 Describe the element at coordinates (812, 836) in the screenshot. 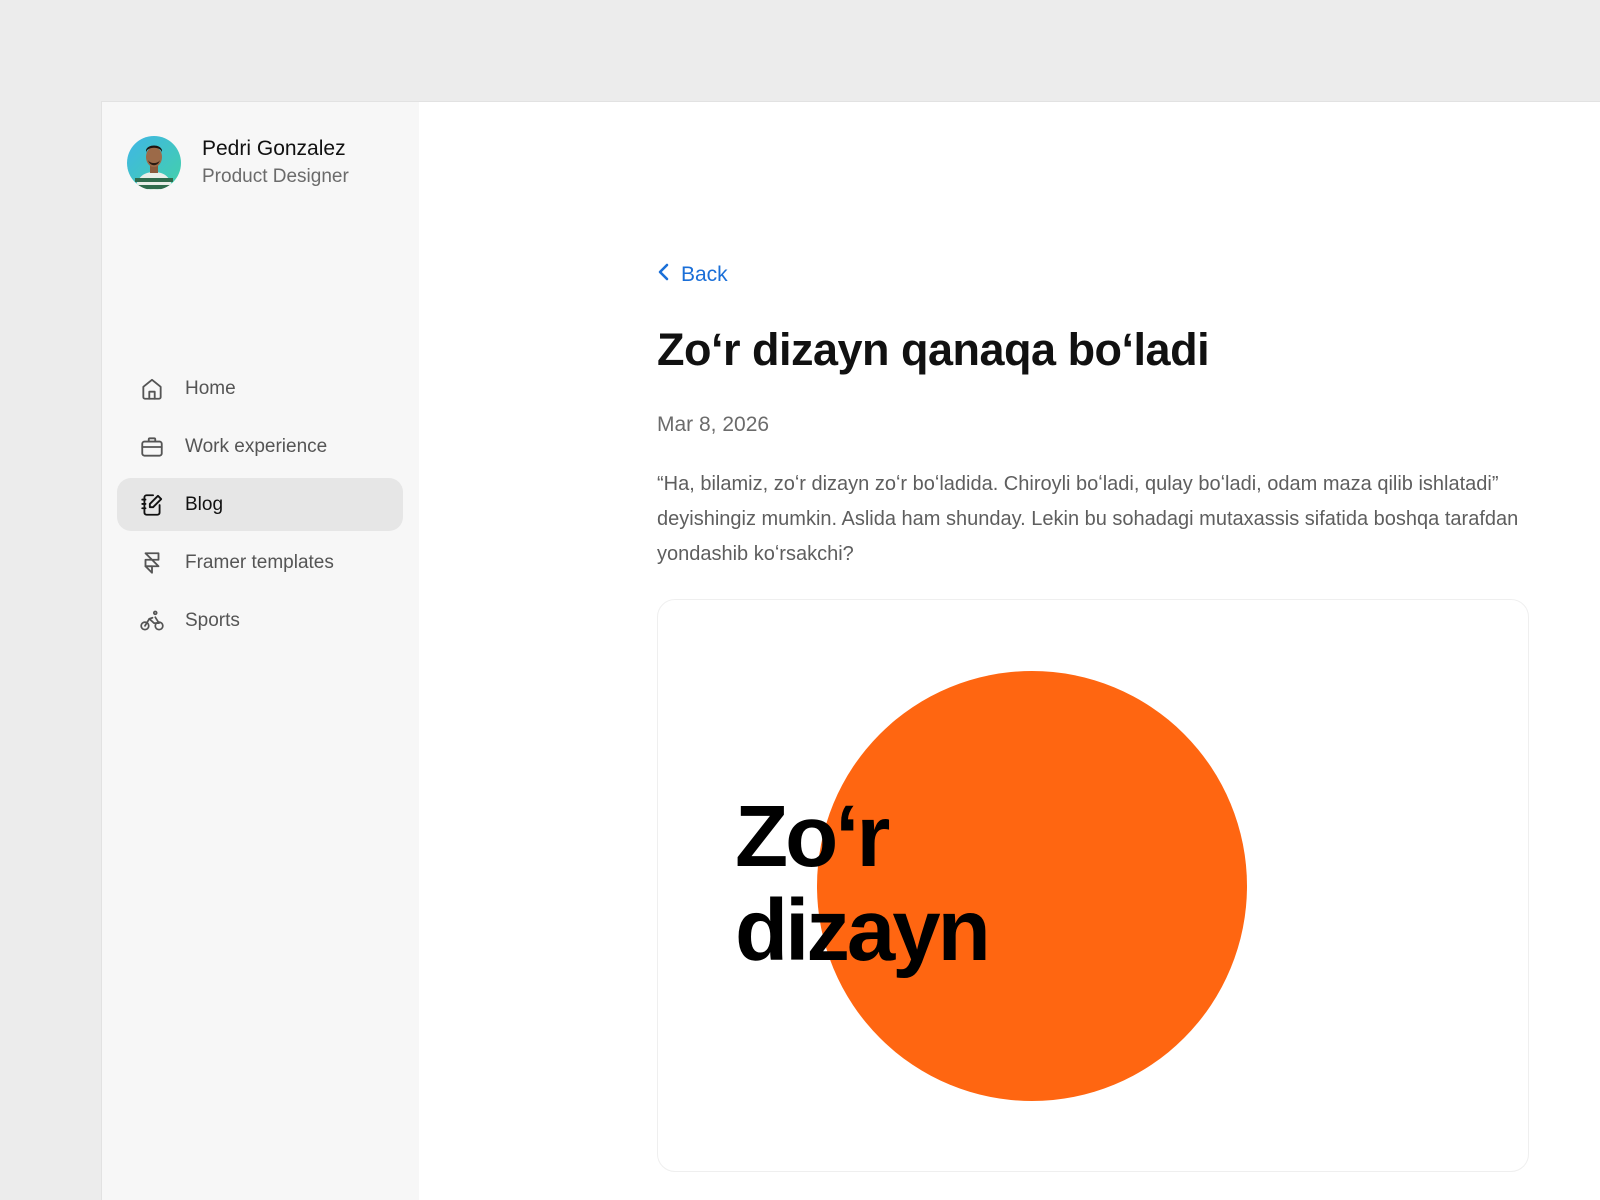

I see `cover-line-1: Zoʻr` at that location.